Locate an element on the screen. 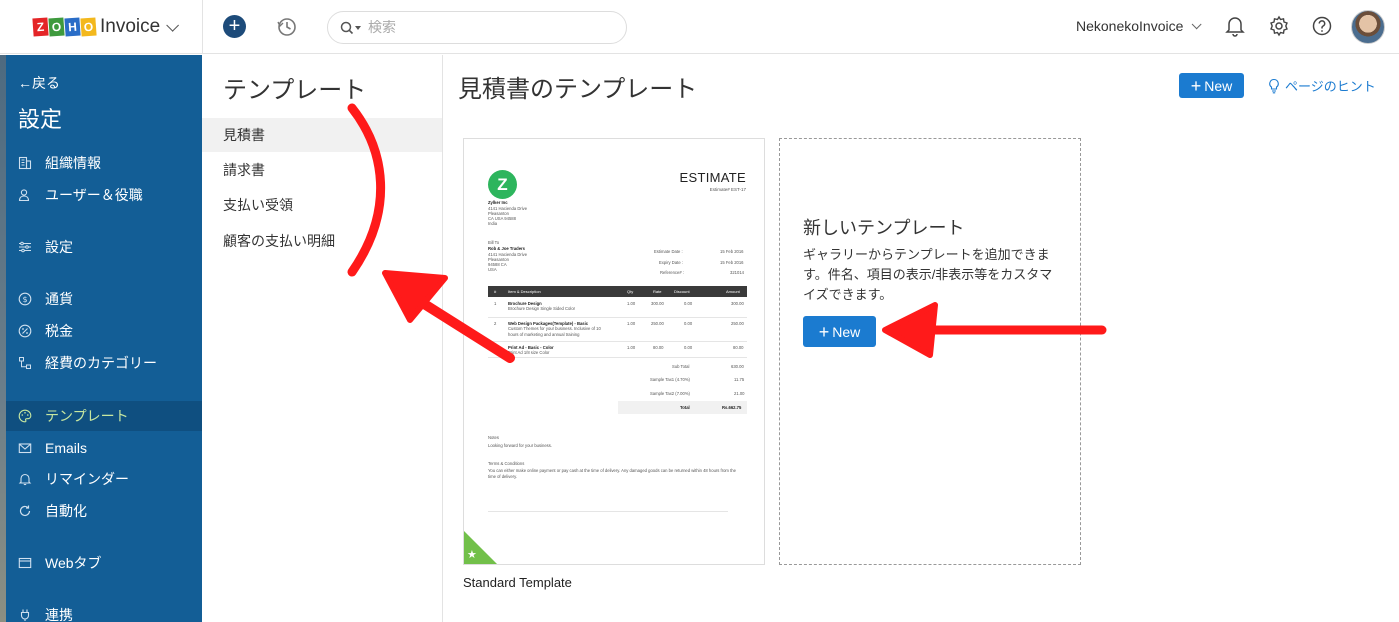 This screenshot has width=1399, height=622. sidebar-item-preferences: 設定 is located at coordinates (101, 247).